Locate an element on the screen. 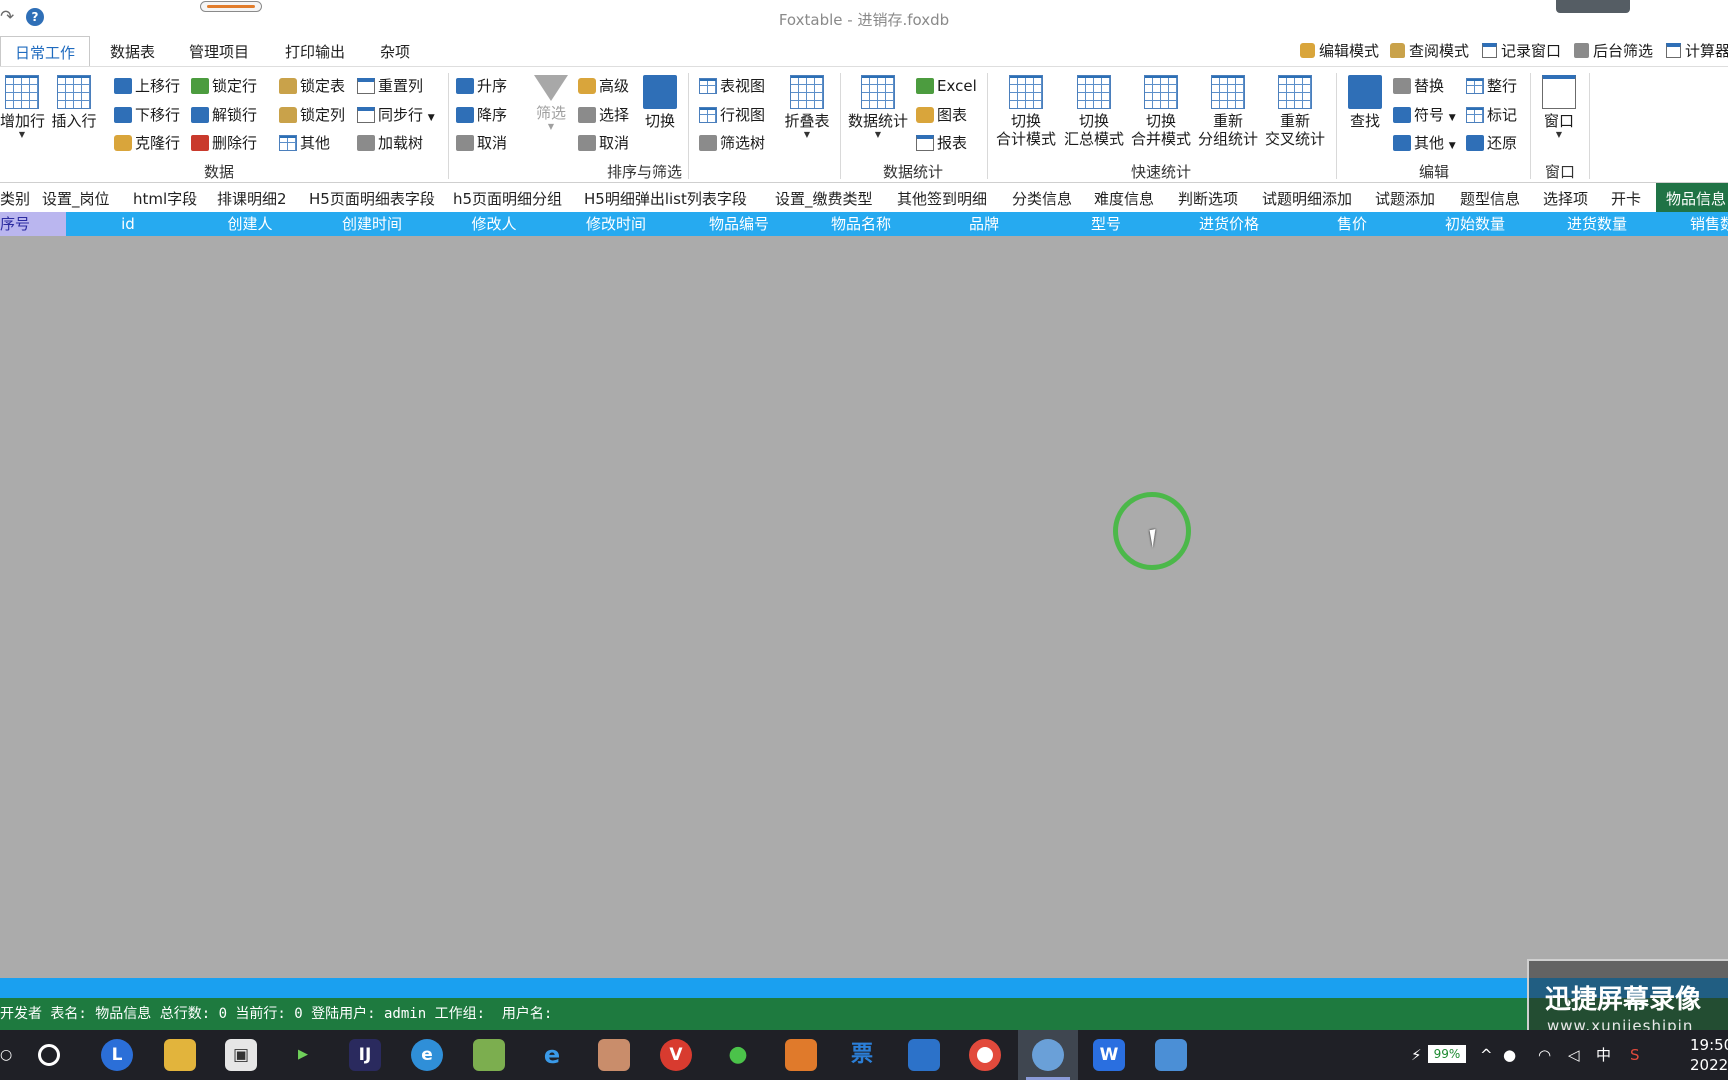 This screenshot has width=1728, height=1080. table-tab: html字段 is located at coordinates (165, 198).